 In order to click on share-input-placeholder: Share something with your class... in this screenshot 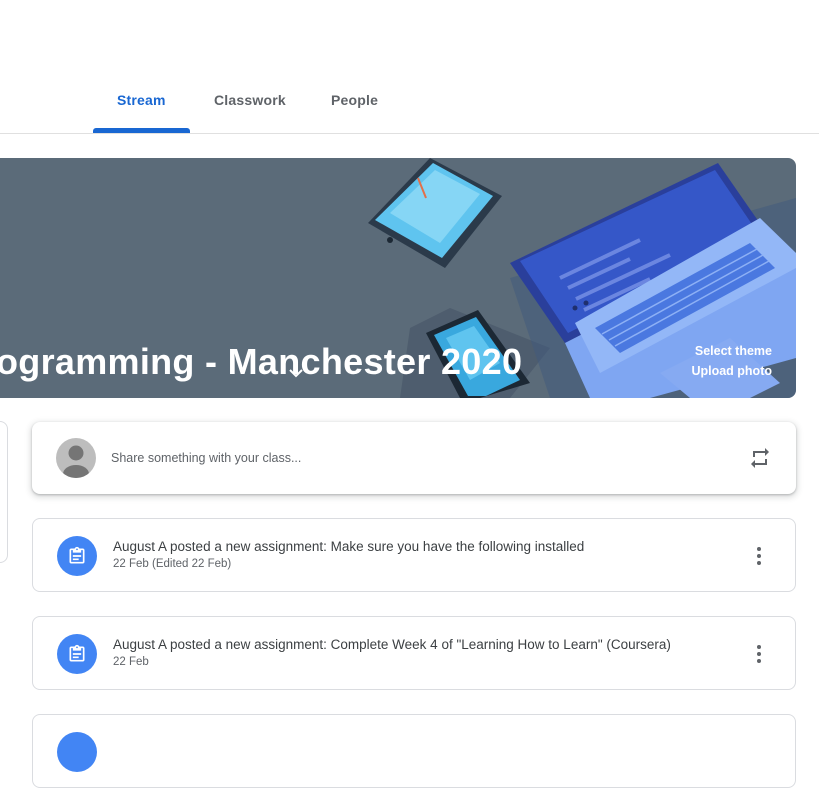, I will do `click(206, 458)`.